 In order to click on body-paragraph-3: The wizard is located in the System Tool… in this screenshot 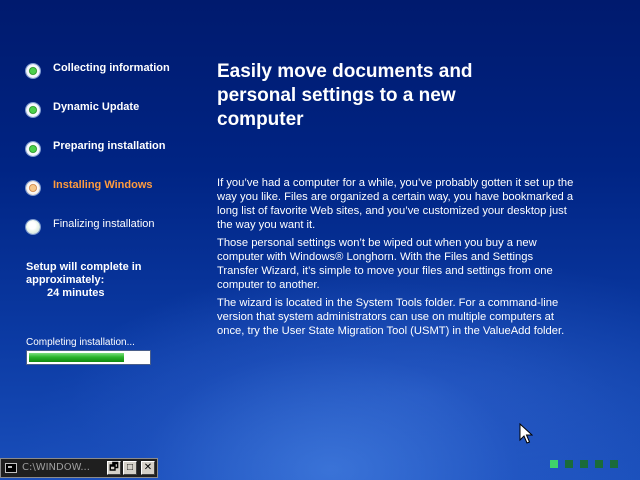, I will do `click(391, 317)`.